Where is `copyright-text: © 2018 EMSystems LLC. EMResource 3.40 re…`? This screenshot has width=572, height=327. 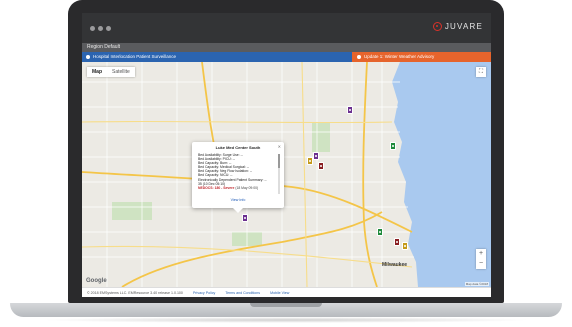 copyright-text: © 2018 EMSystems LLC. EMResource 3.40 re… is located at coordinates (135, 292).